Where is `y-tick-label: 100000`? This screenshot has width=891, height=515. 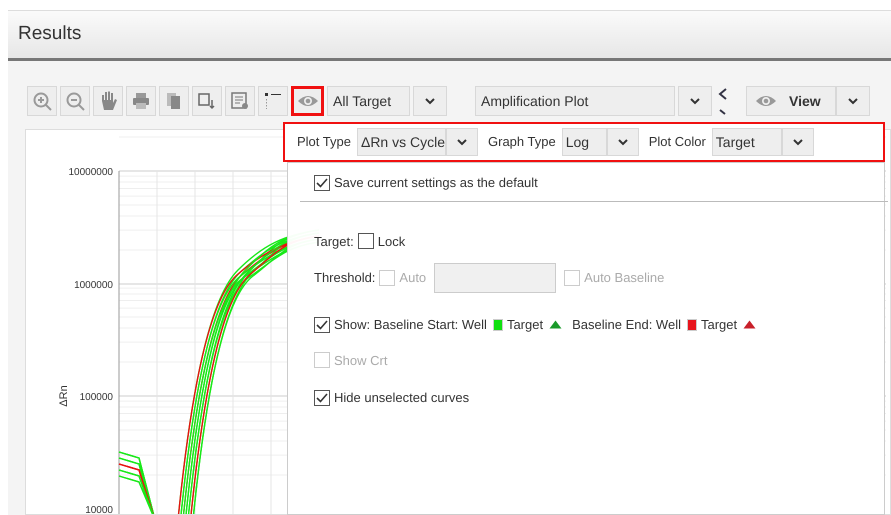
y-tick-label: 100000 is located at coordinates (96, 397).